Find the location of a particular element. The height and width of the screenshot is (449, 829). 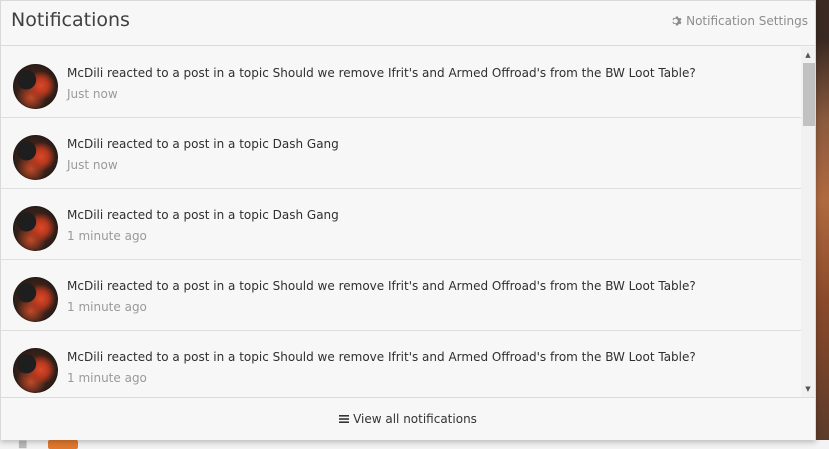

notifications-footer: View all notifications is located at coordinates (408, 418).